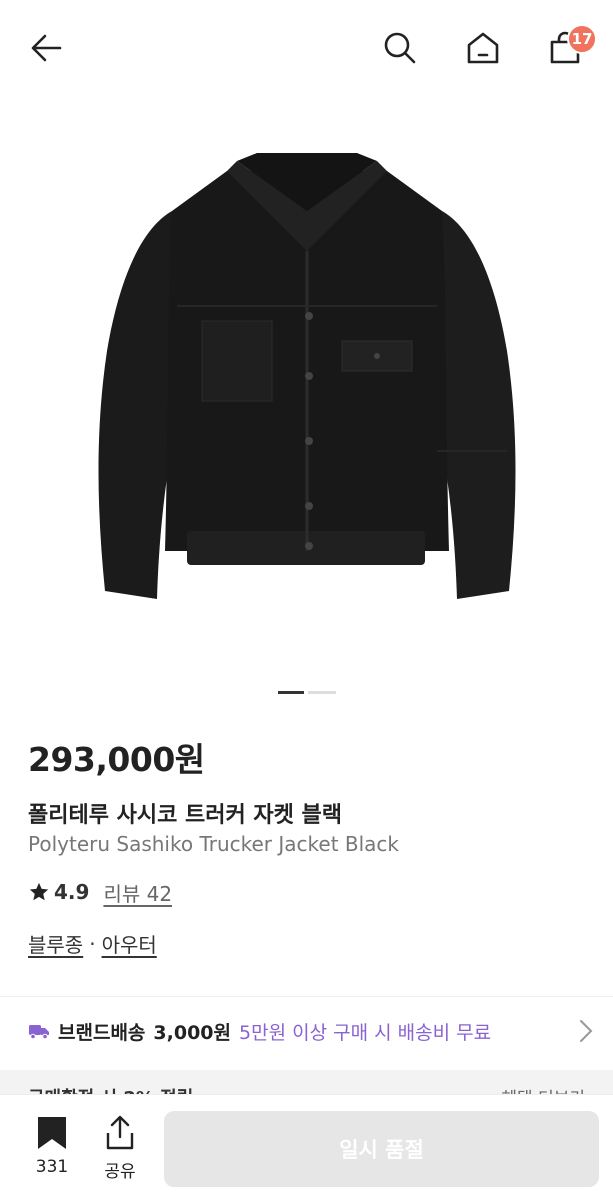 This screenshot has width=613, height=1200. What do you see at coordinates (102, 1032) in the screenshot?
I see `shipping-label: 브랜드배송` at bounding box center [102, 1032].